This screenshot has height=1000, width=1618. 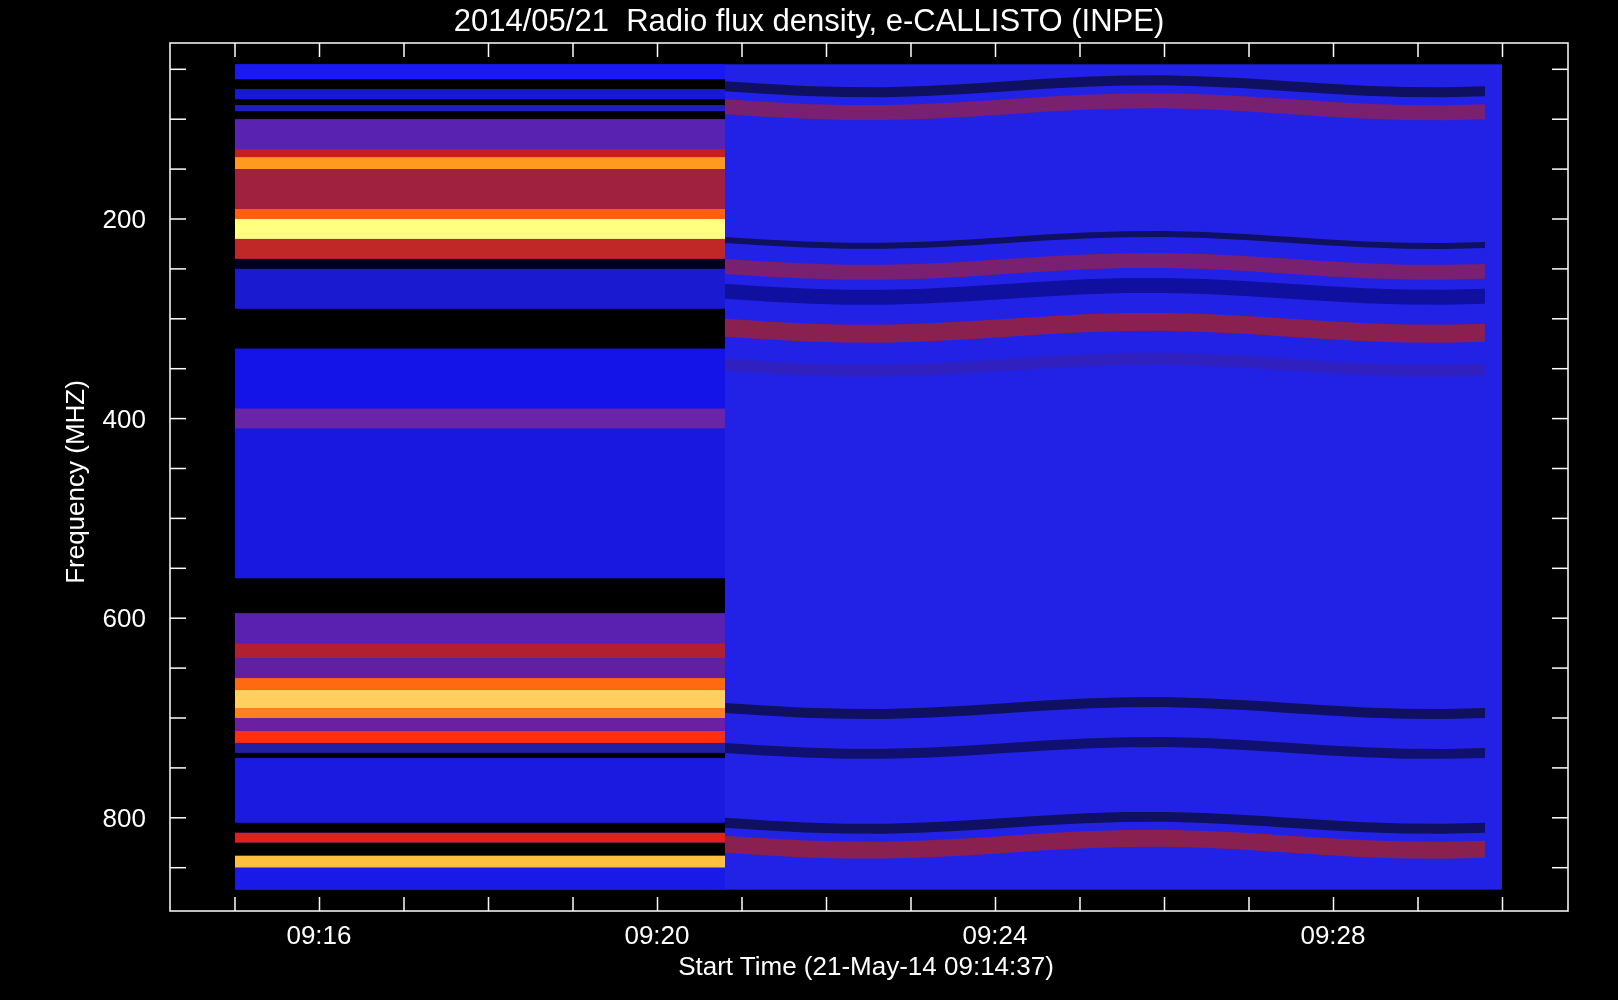 What do you see at coordinates (124, 219) in the screenshot?
I see `y-tick-label: 200` at bounding box center [124, 219].